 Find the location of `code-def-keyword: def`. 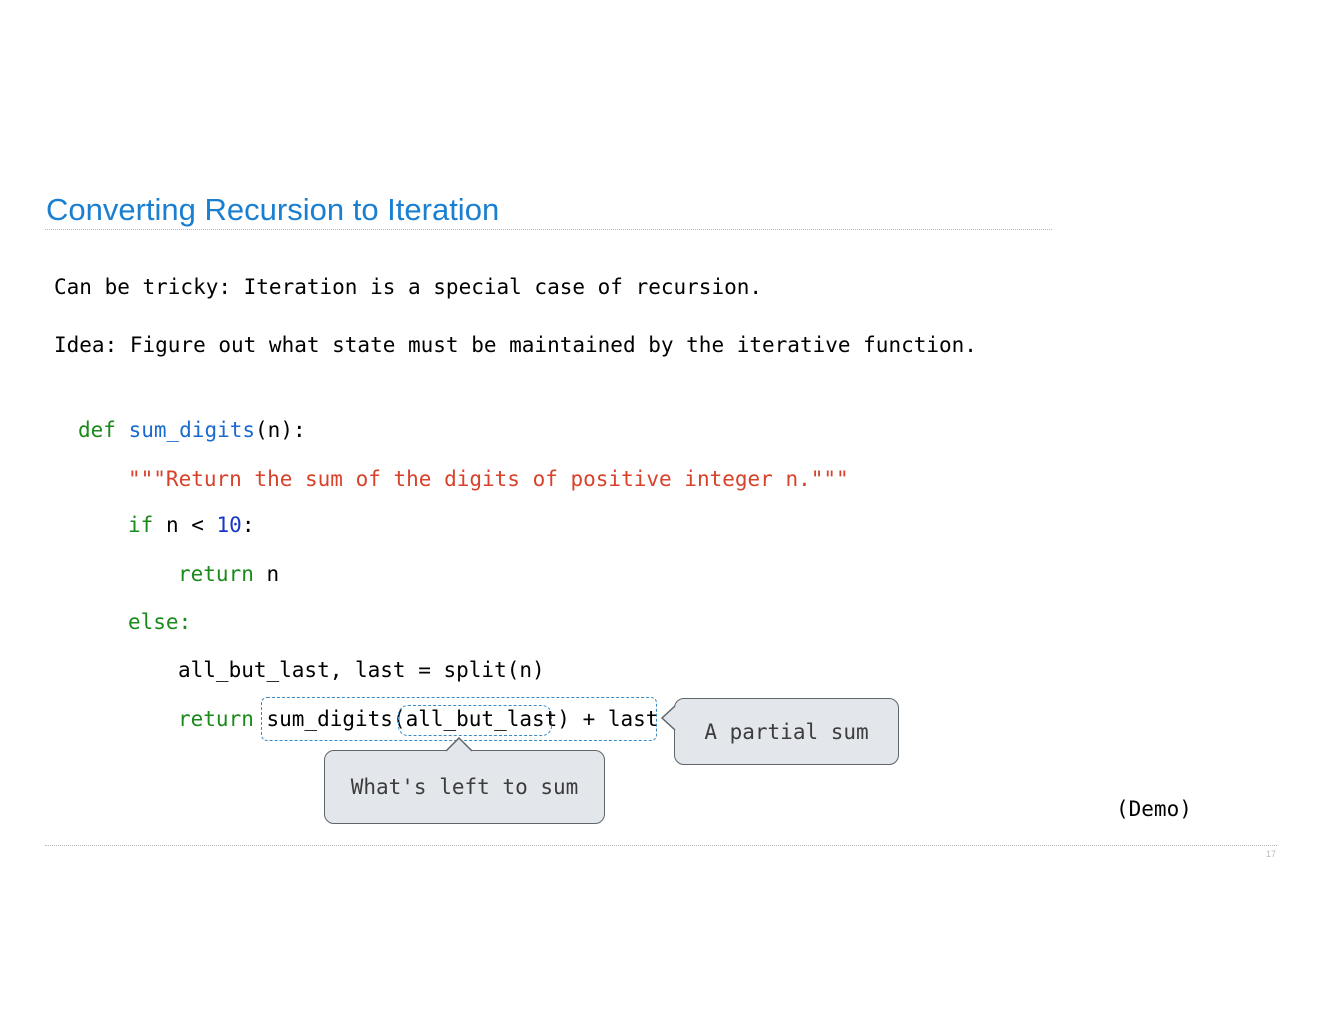

code-def-keyword: def is located at coordinates (97, 430).